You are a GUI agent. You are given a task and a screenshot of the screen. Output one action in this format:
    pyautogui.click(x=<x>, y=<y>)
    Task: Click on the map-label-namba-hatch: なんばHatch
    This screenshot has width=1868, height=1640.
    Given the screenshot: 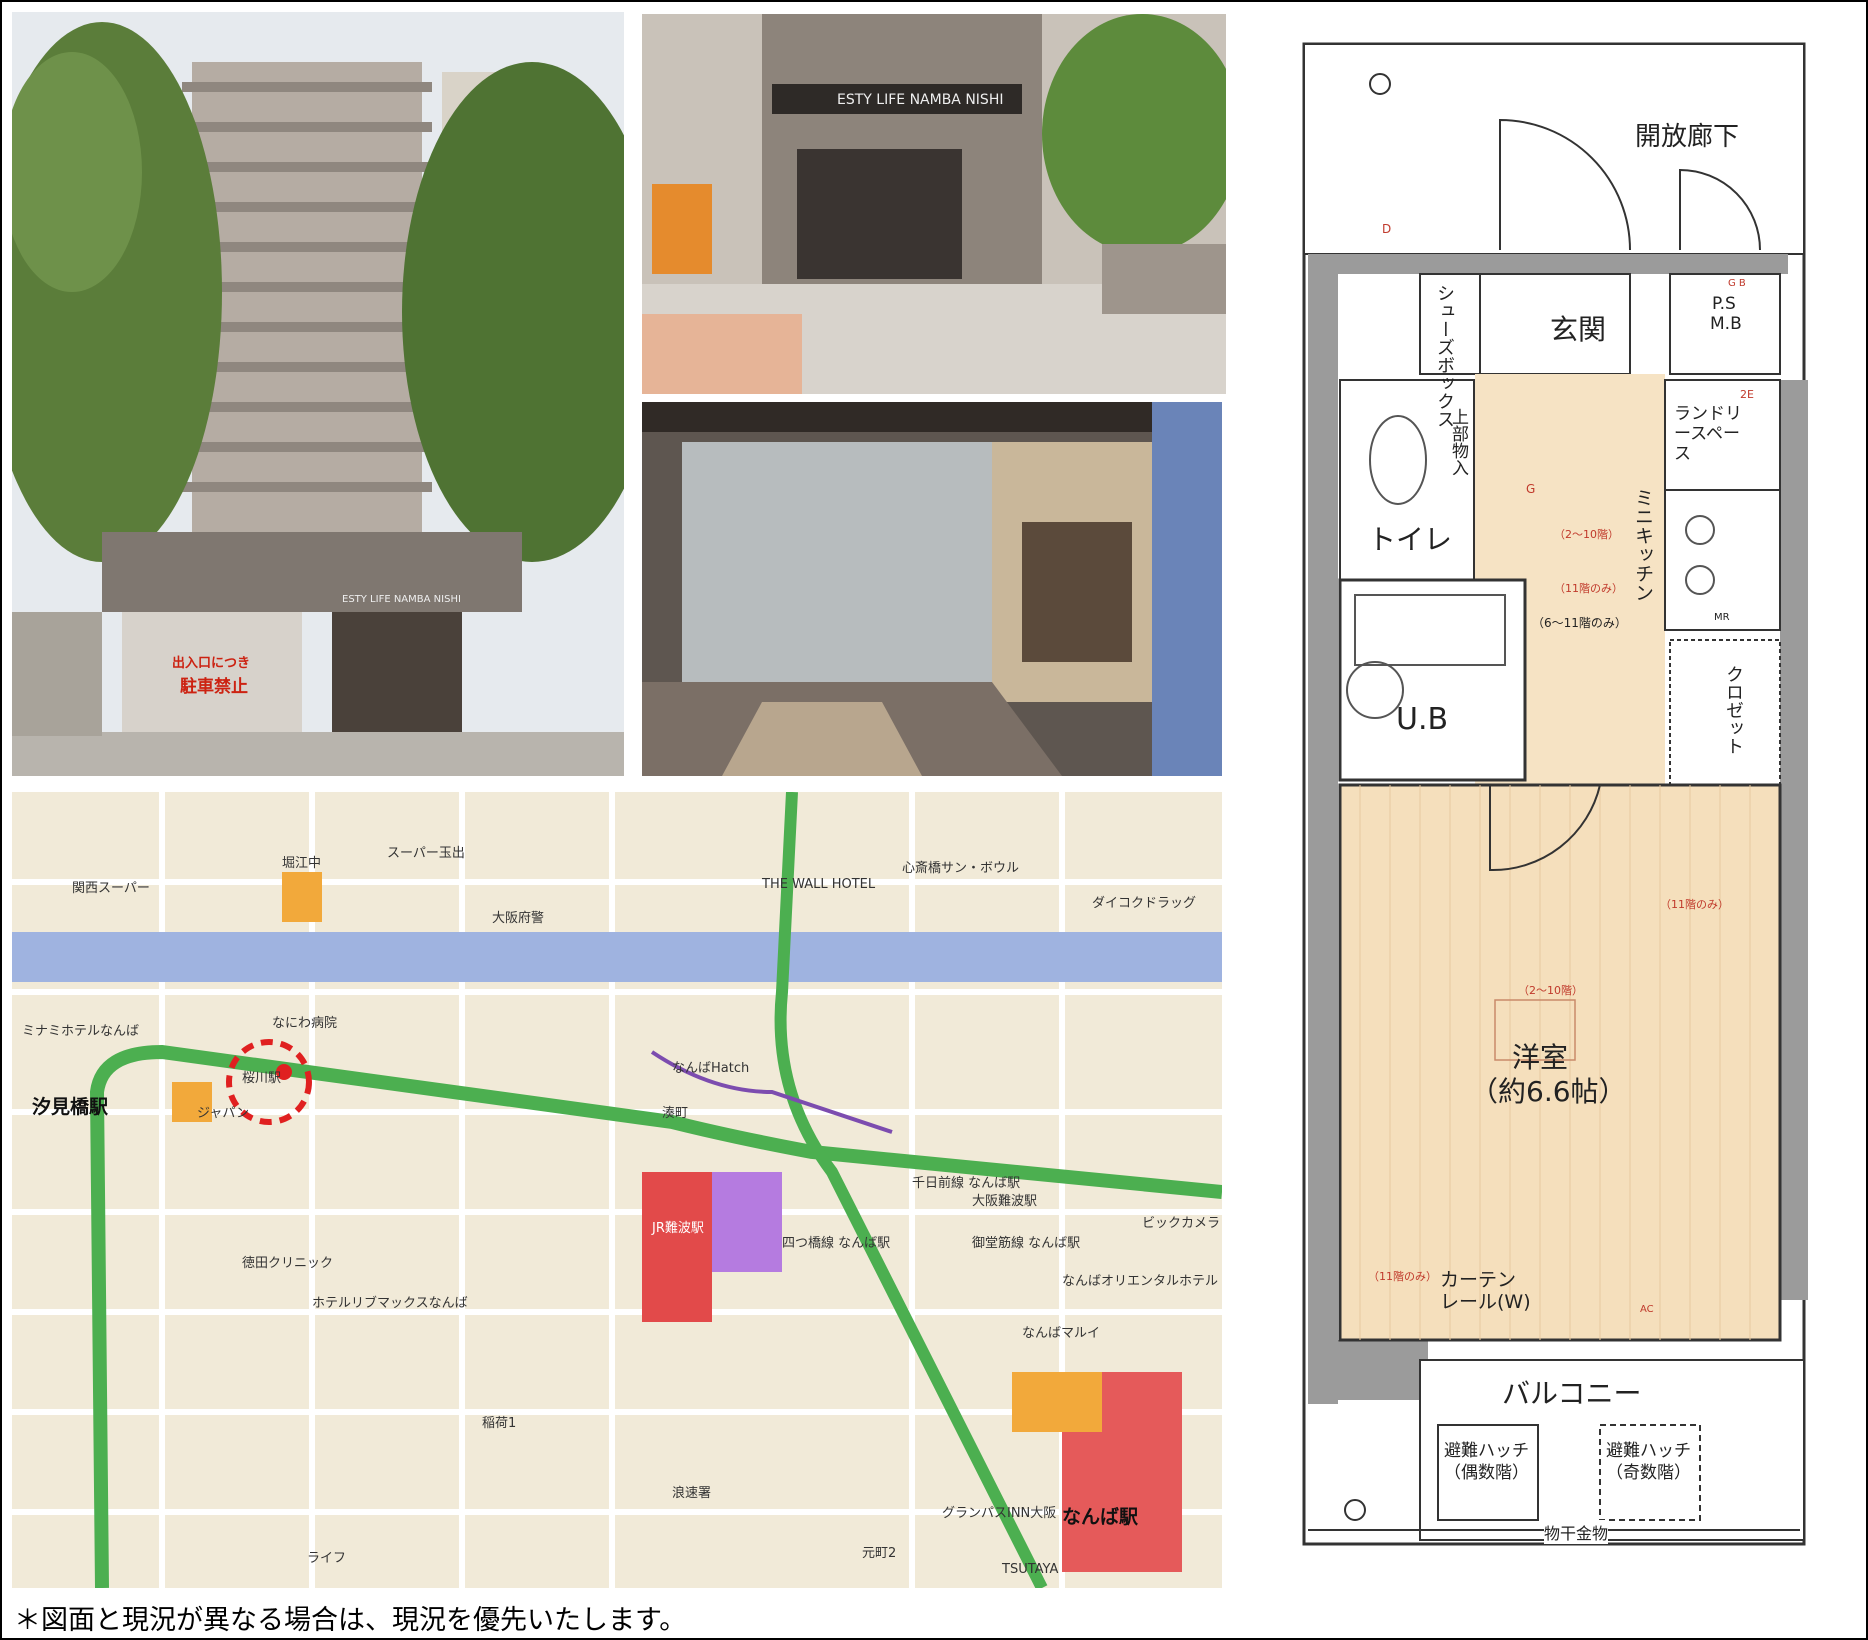 What is the action you would take?
    pyautogui.click(x=711, y=1068)
    